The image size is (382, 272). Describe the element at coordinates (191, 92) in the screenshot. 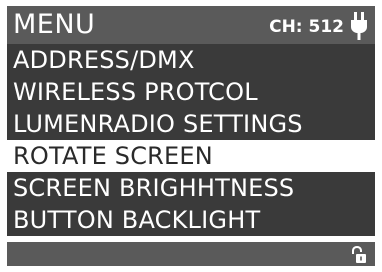

I see `menu-item-wireless-protocol: WIRELESS PROTCOL` at that location.